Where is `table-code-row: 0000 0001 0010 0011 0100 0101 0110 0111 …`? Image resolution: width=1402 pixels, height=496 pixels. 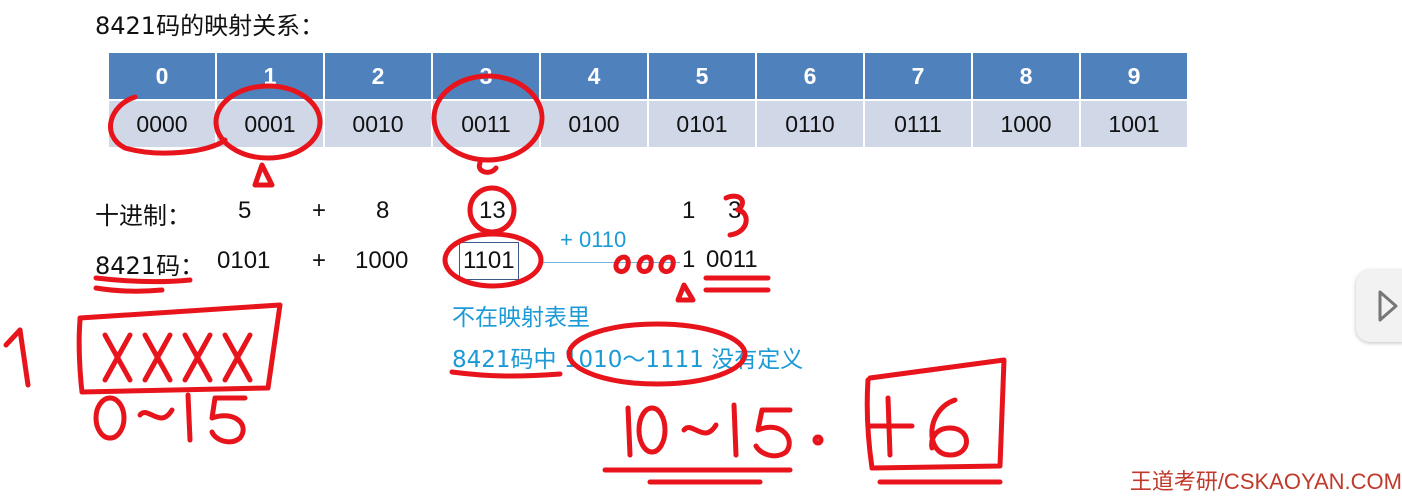 table-code-row: 0000 0001 0010 0011 0100 0101 0110 0111 … is located at coordinates (648, 124).